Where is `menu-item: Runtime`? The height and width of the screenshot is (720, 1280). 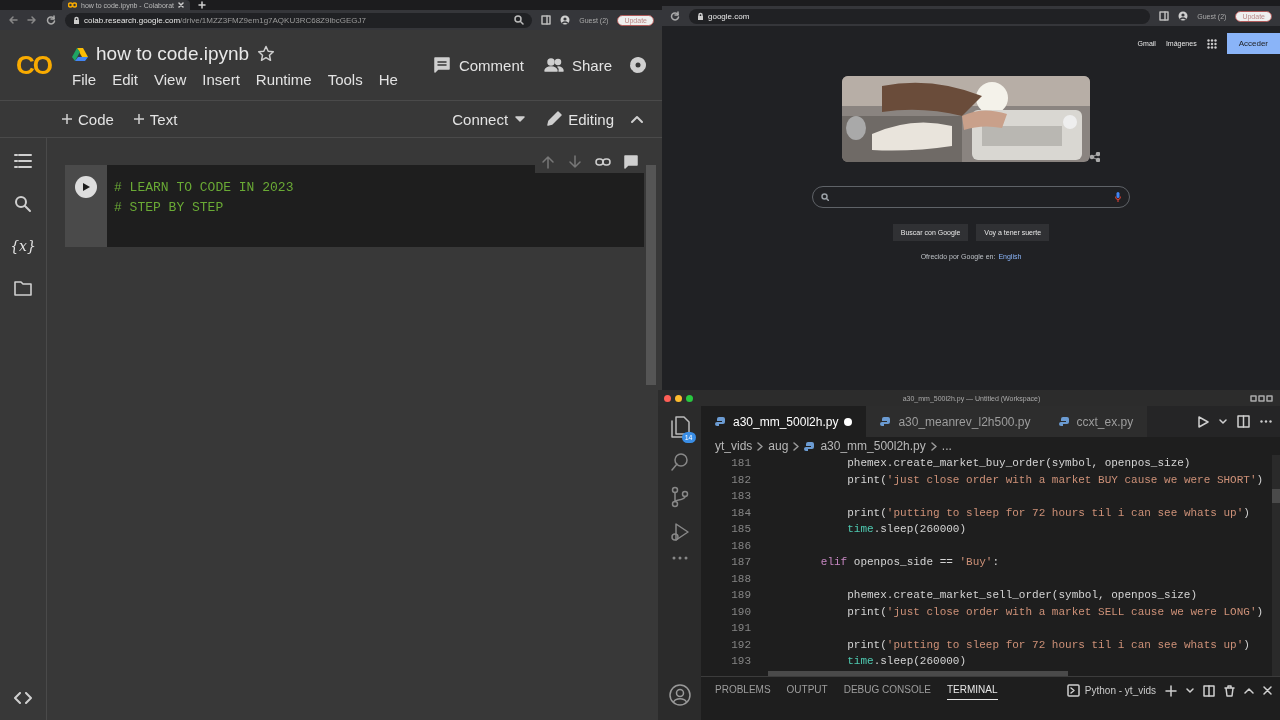 menu-item: Runtime is located at coordinates (283, 79).